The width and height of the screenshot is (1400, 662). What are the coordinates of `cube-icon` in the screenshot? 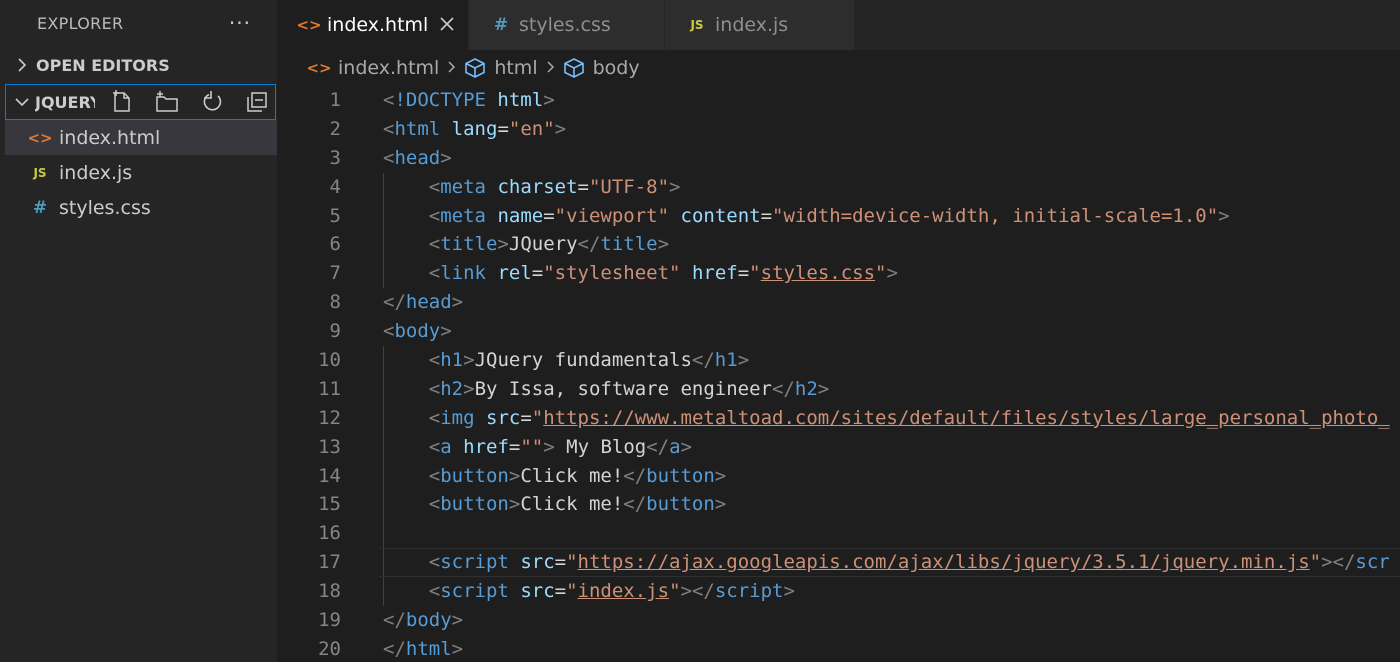 It's located at (574, 68).